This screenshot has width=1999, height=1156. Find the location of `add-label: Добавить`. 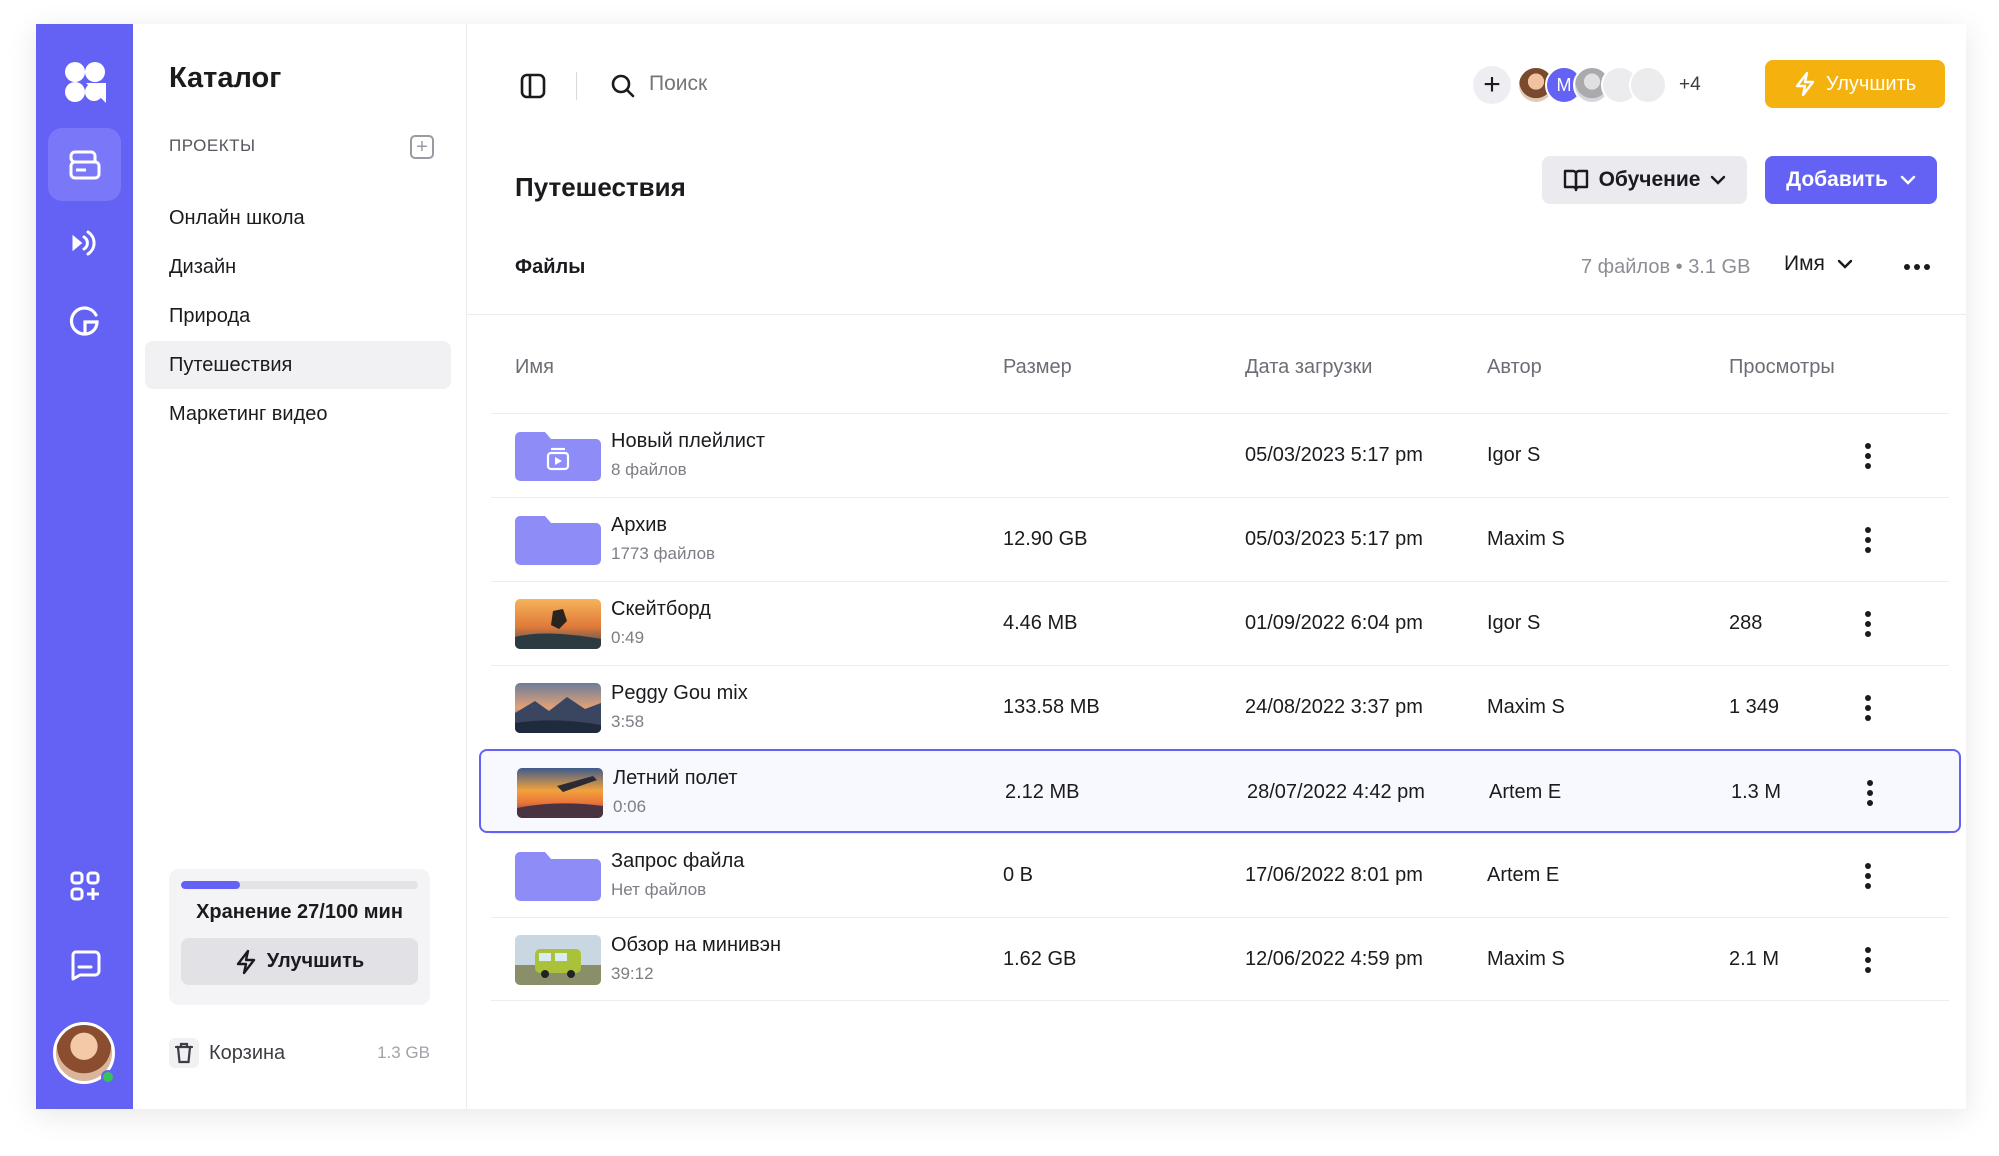

add-label: Добавить is located at coordinates (1837, 179).